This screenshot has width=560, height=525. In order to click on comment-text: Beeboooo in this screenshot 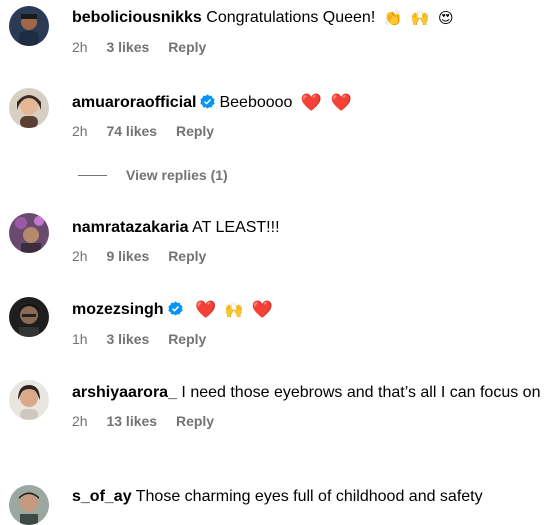, I will do `click(256, 102)`.